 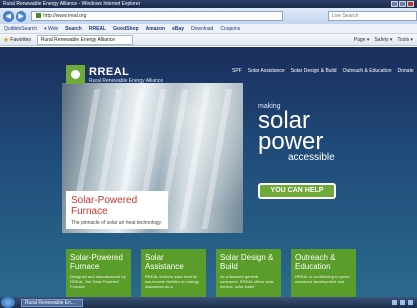 What do you see at coordinates (230, 29) in the screenshot?
I see `toolbar-item: Coupons` at bounding box center [230, 29].